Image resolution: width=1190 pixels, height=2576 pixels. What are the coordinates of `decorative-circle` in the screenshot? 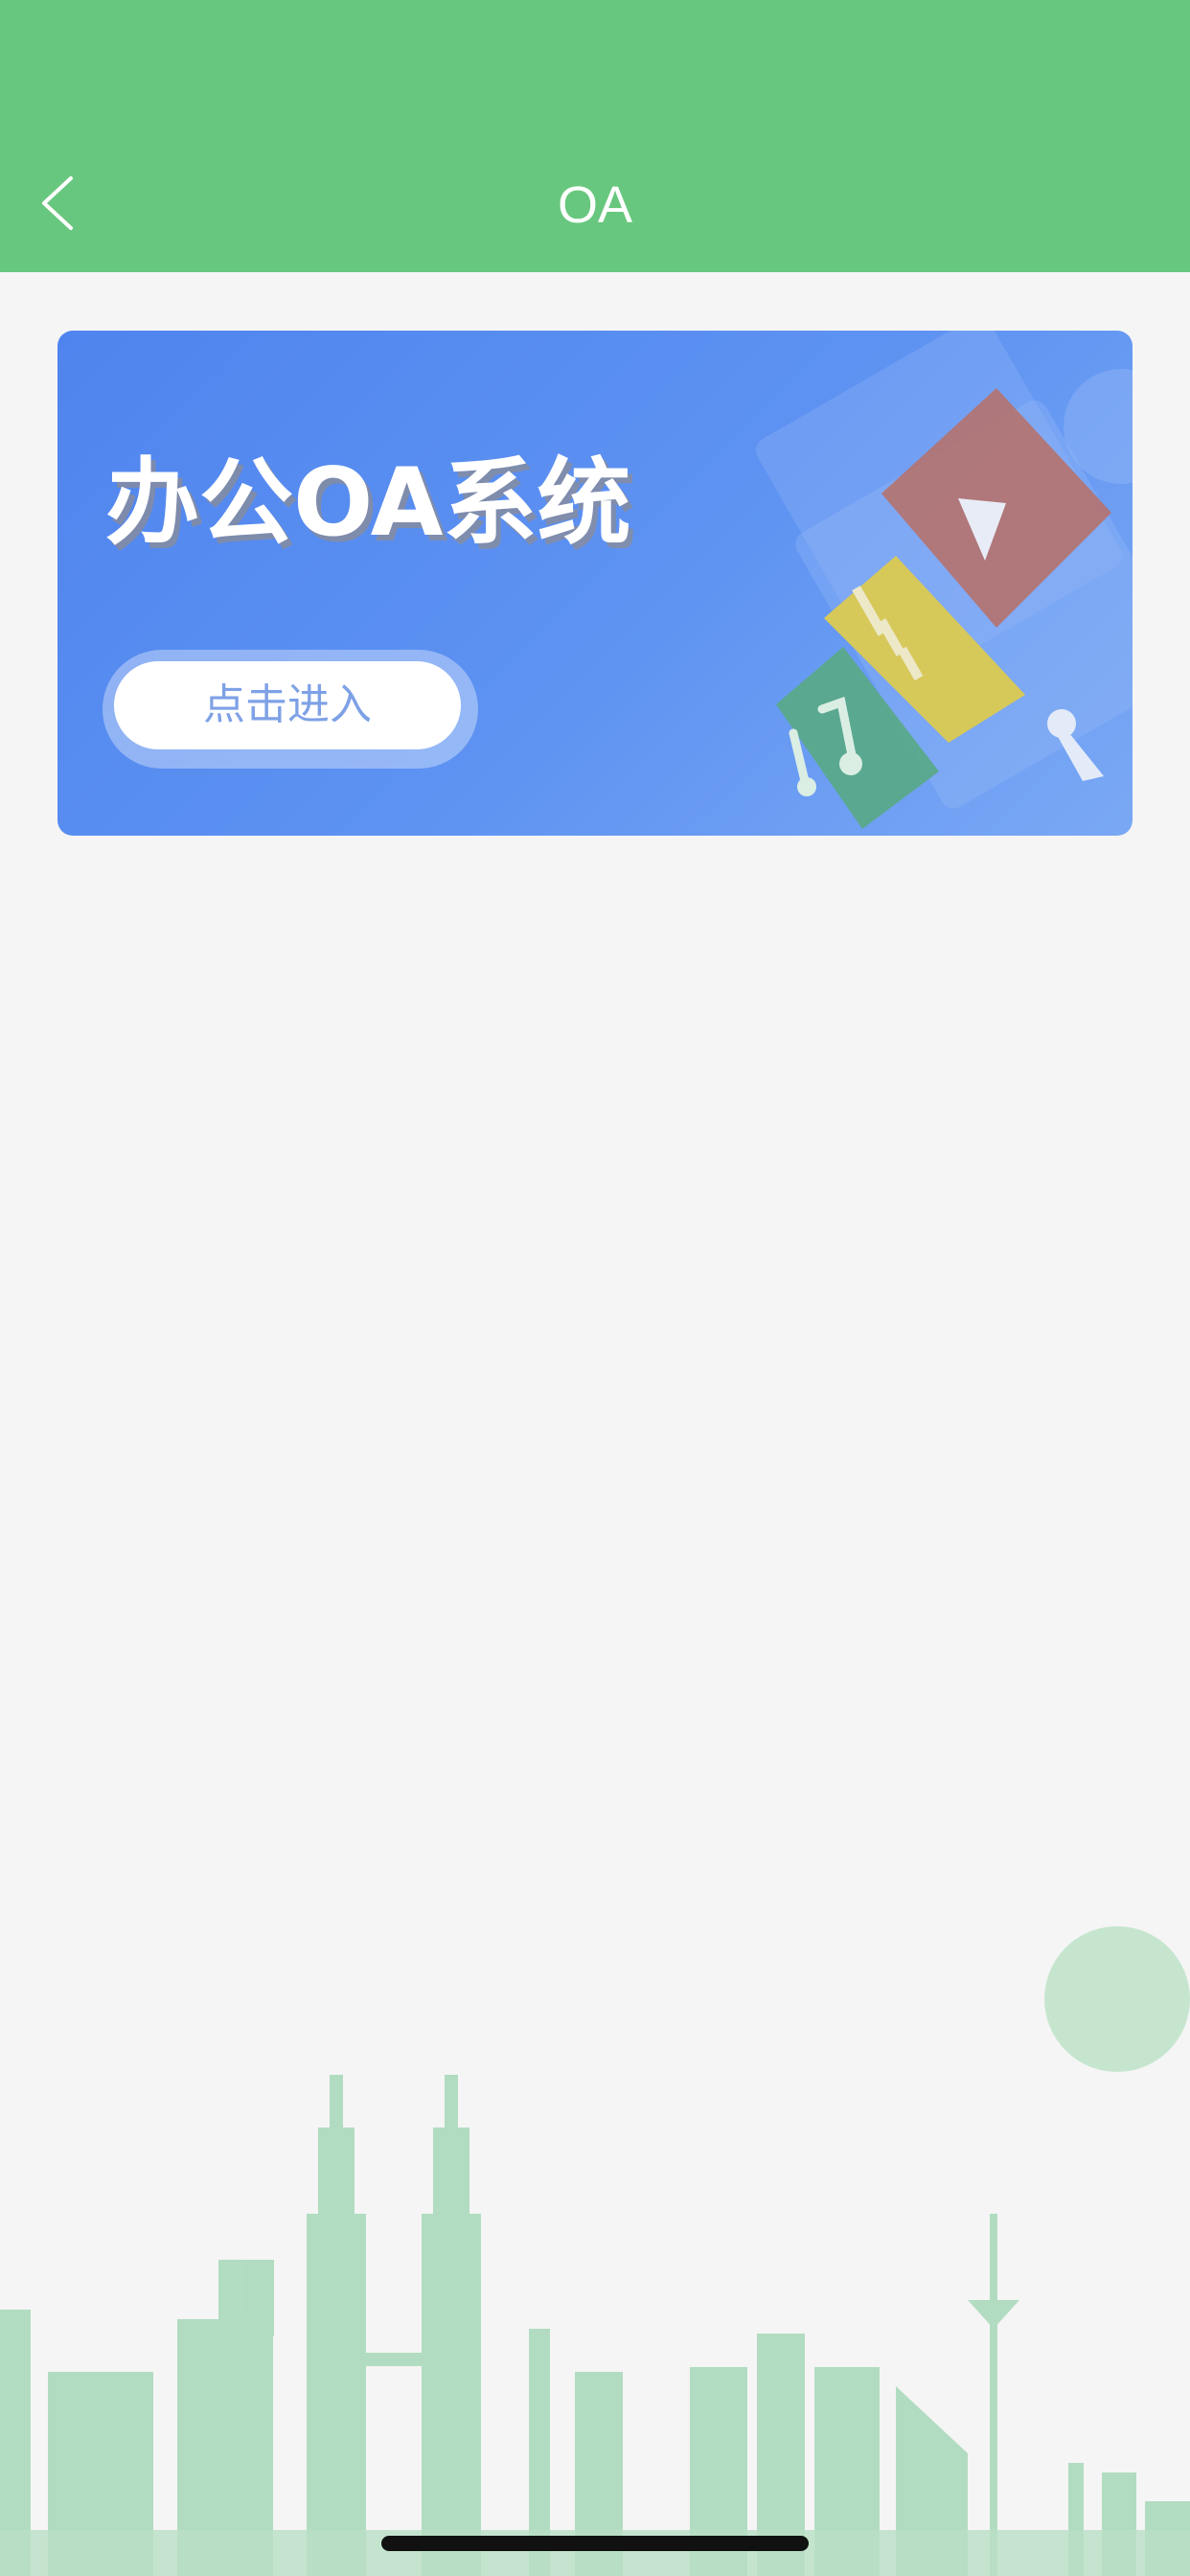 It's located at (1117, 1999).